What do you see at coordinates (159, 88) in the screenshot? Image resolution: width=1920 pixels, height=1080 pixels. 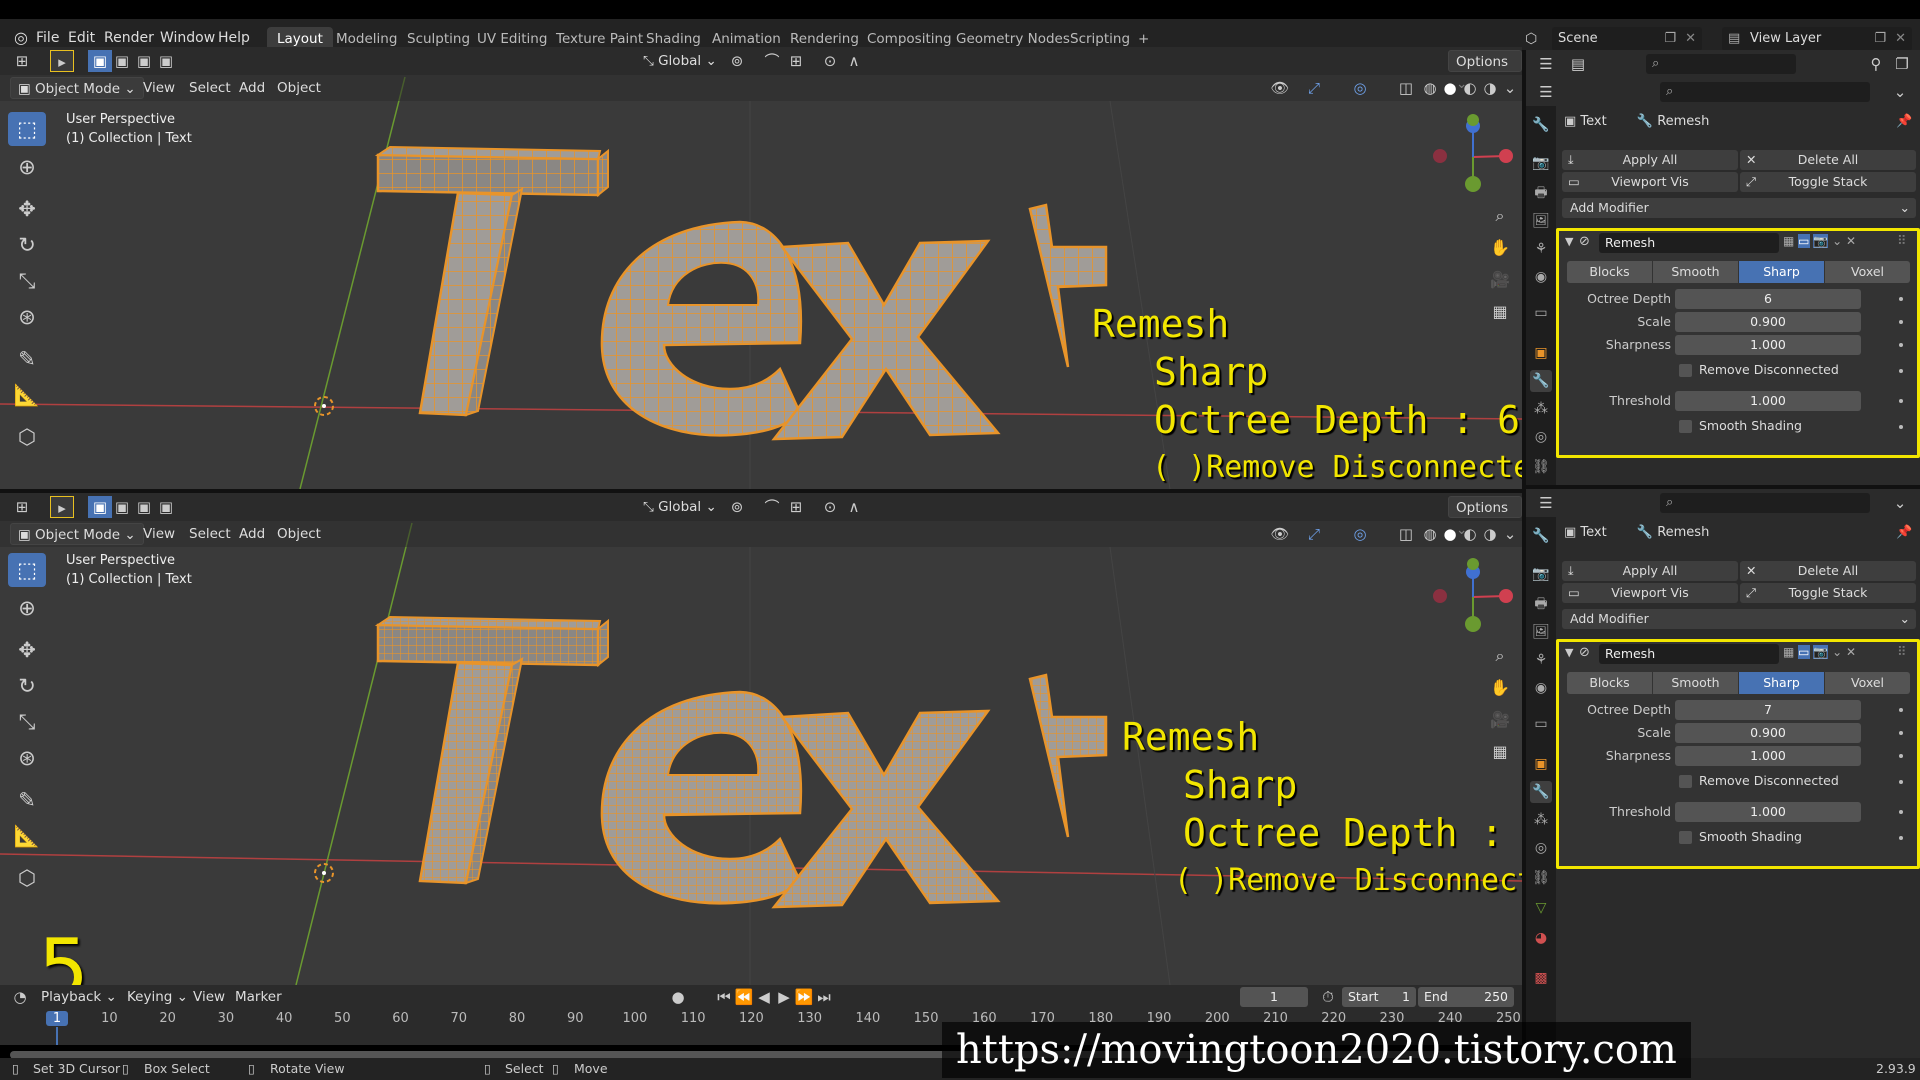 I see `menu-view: View` at bounding box center [159, 88].